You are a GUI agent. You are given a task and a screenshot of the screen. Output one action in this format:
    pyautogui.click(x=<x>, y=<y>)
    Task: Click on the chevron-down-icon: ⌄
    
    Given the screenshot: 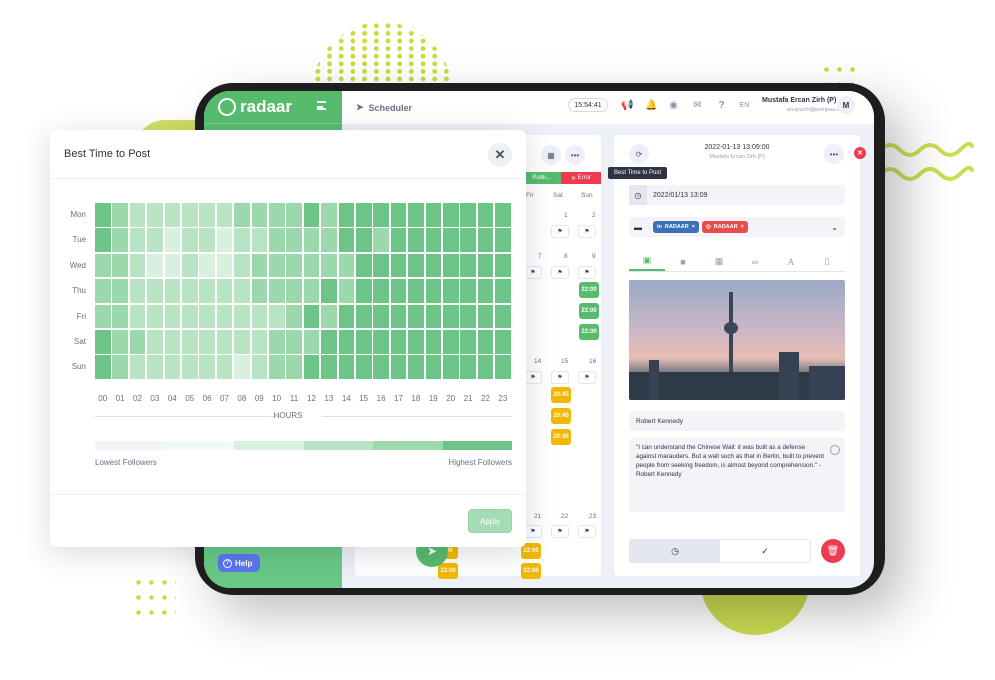 What is the action you would take?
    pyautogui.click(x=834, y=227)
    